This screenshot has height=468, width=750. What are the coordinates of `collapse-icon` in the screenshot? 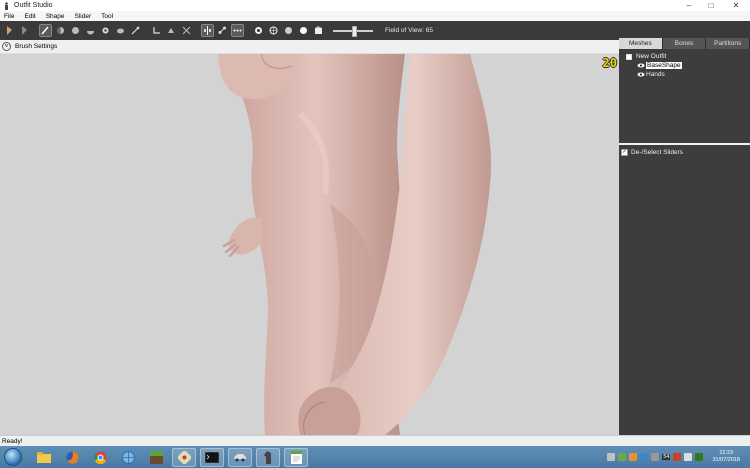 It's located at (629, 56).